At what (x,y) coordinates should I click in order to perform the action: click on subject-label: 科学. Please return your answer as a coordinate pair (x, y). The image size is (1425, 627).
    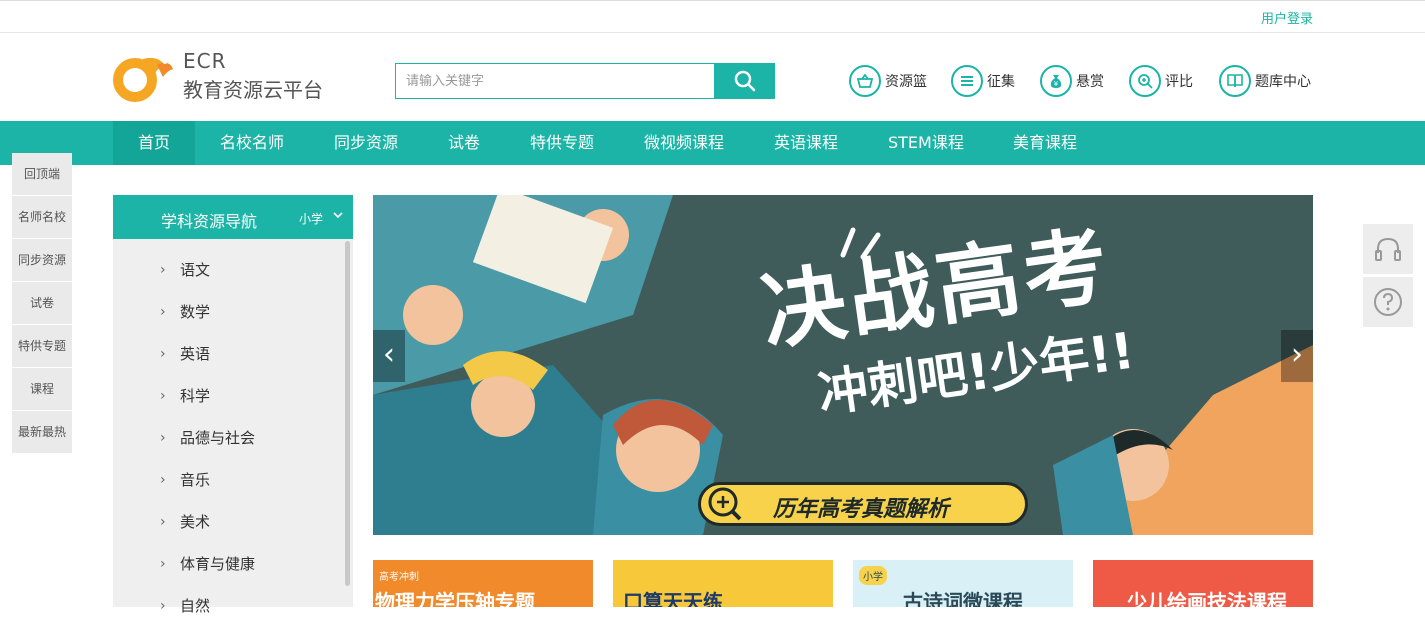
    Looking at the image, I should click on (195, 396).